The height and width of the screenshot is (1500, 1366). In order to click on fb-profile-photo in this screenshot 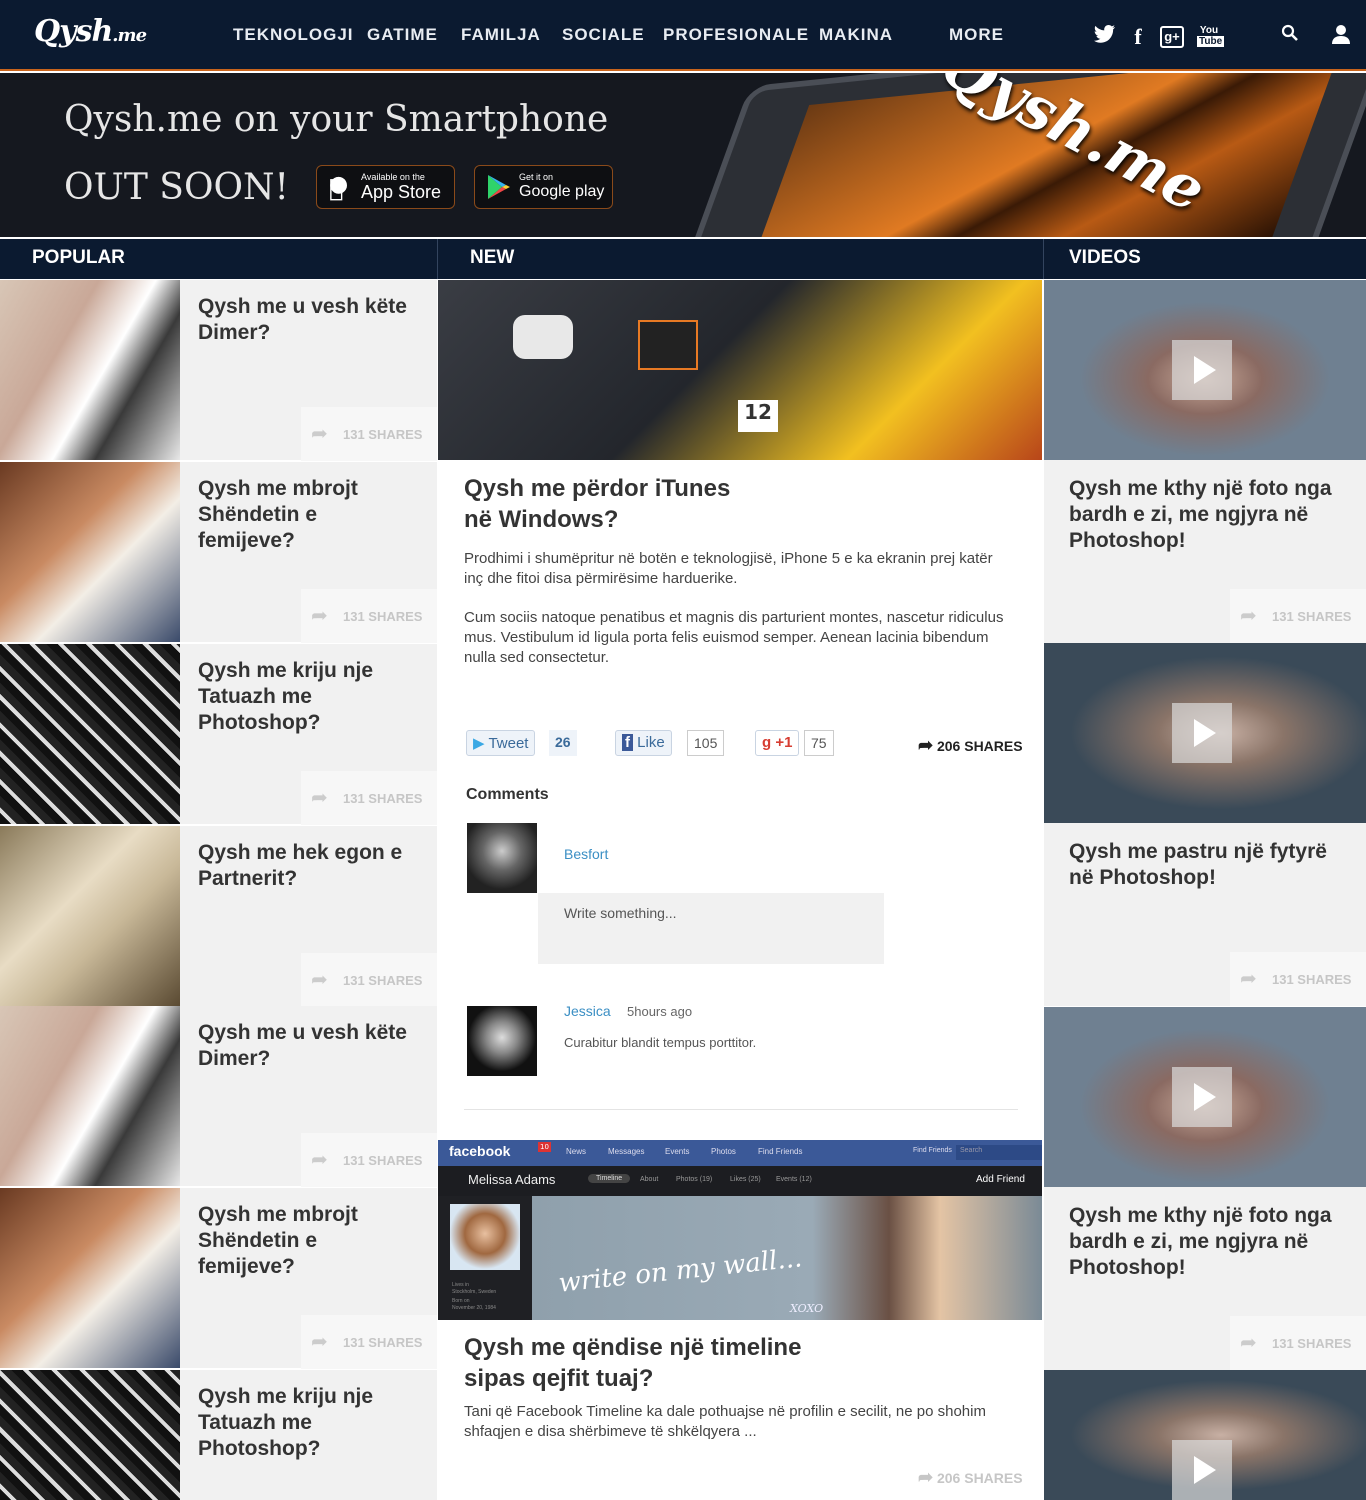, I will do `click(485, 1237)`.